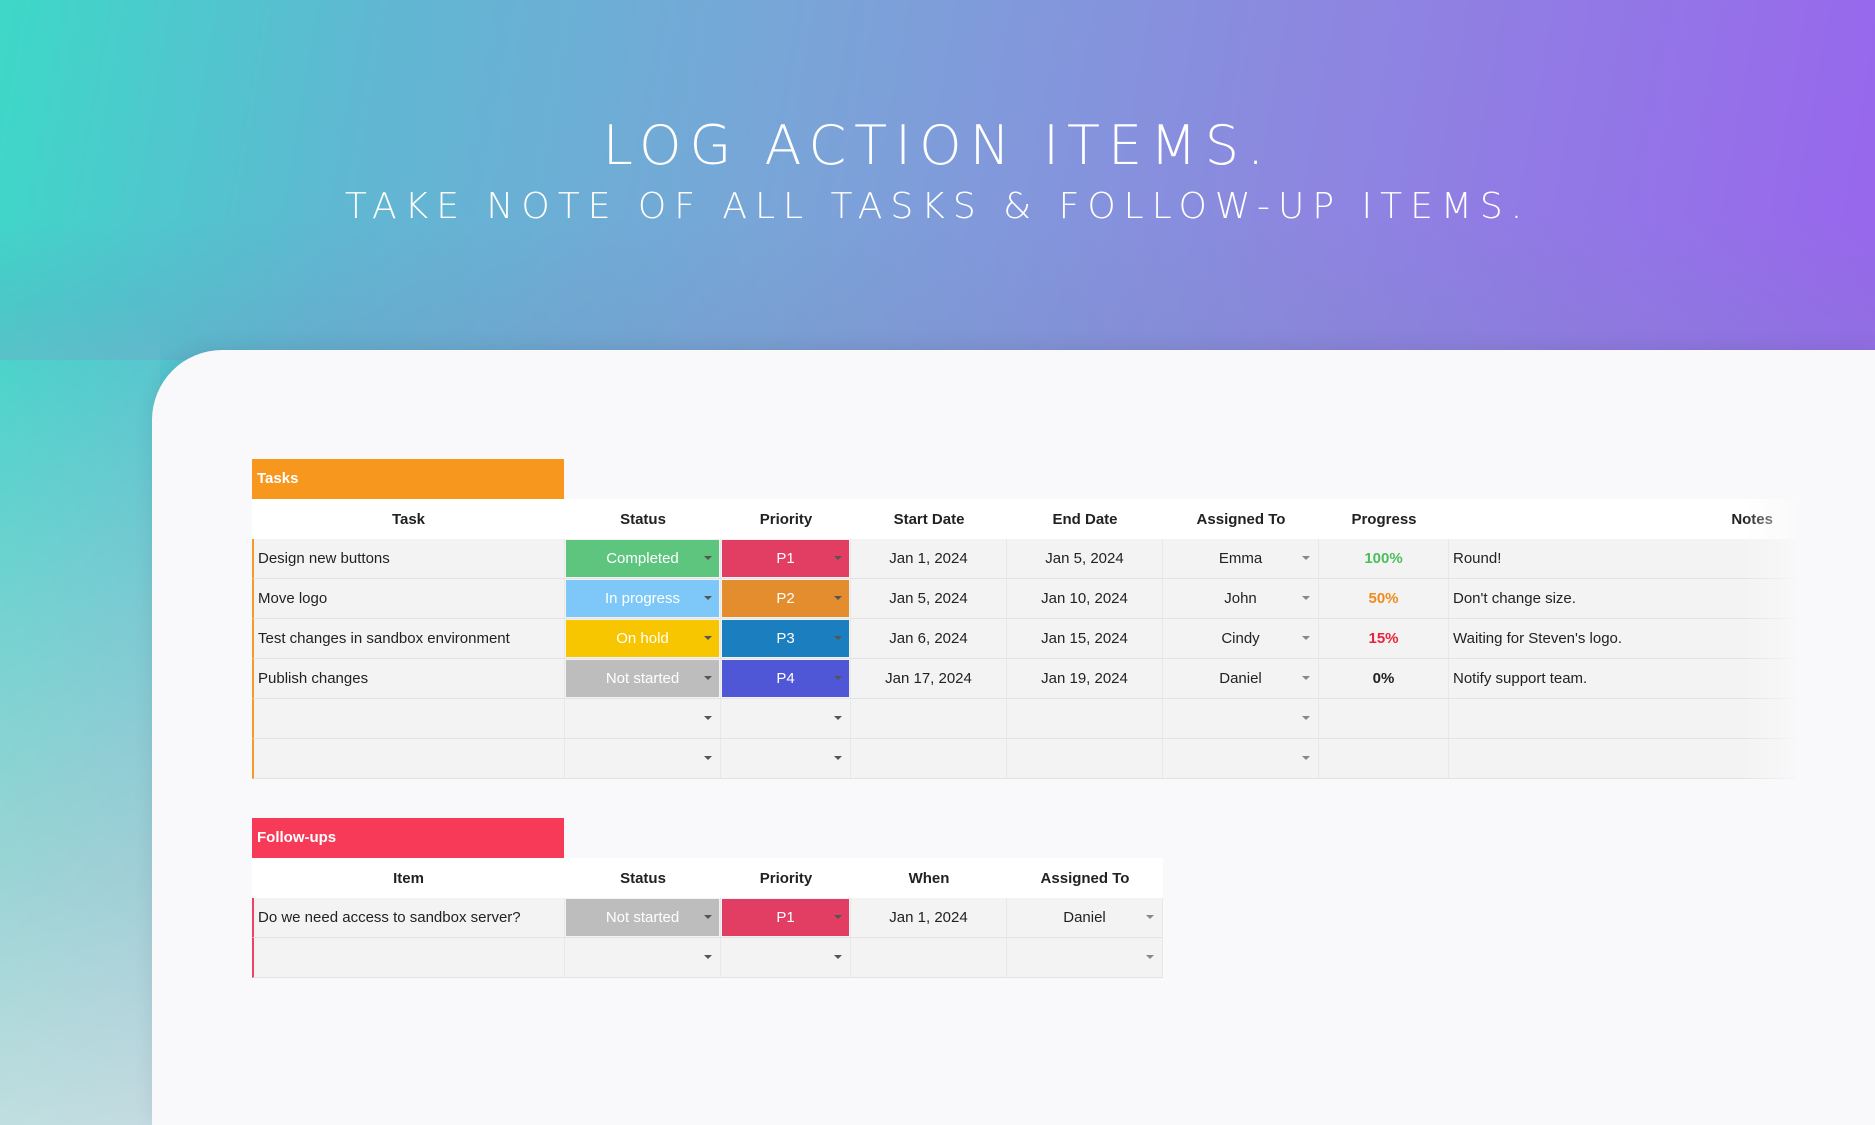  I want to click on progress-cell: 100%, so click(1384, 559).